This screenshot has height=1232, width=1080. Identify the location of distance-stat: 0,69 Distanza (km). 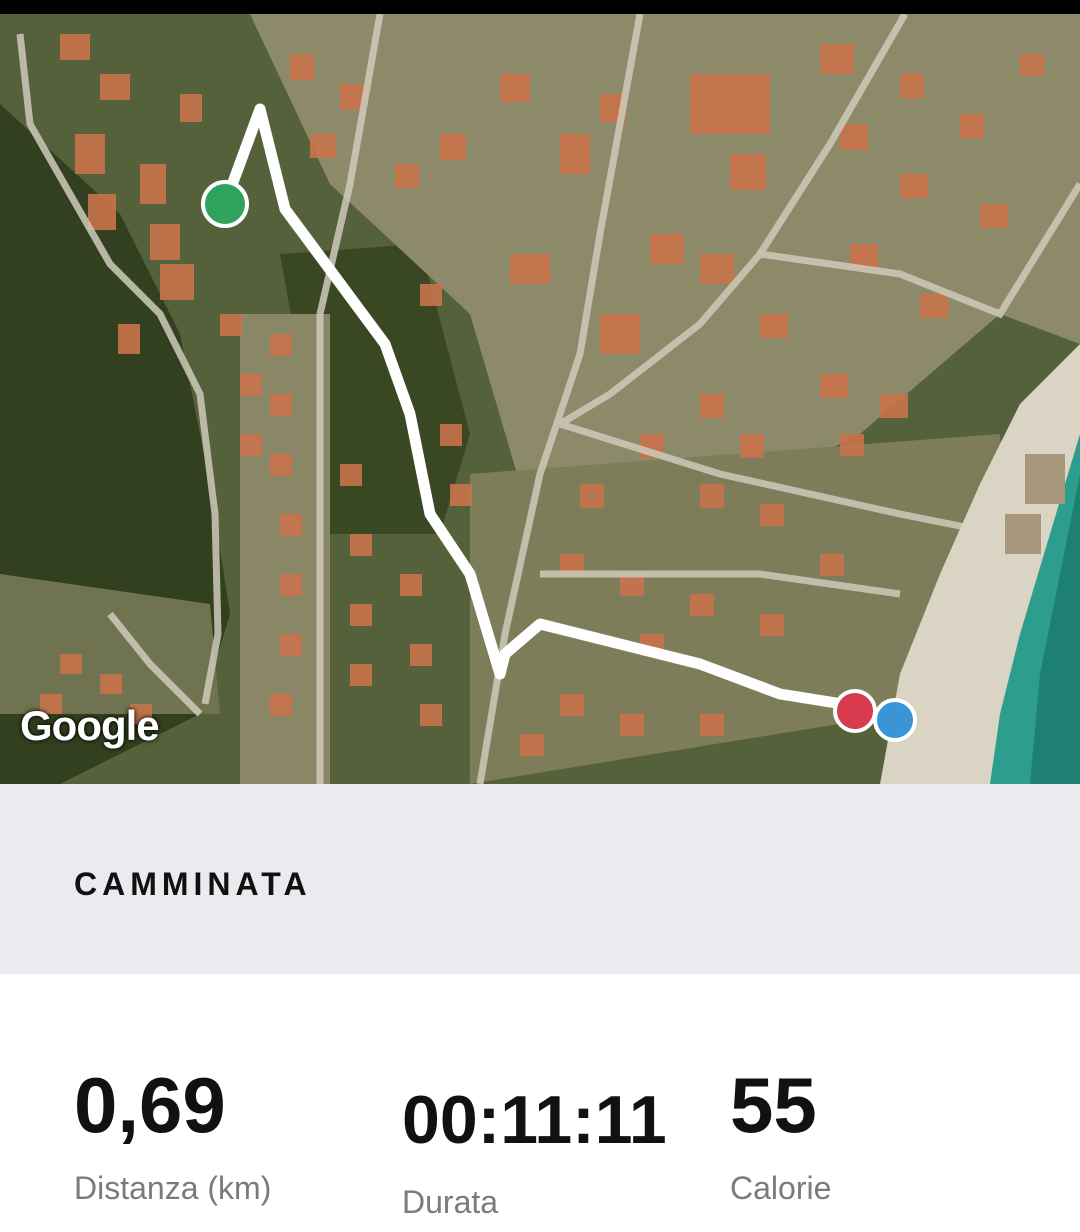
(172, 1136).